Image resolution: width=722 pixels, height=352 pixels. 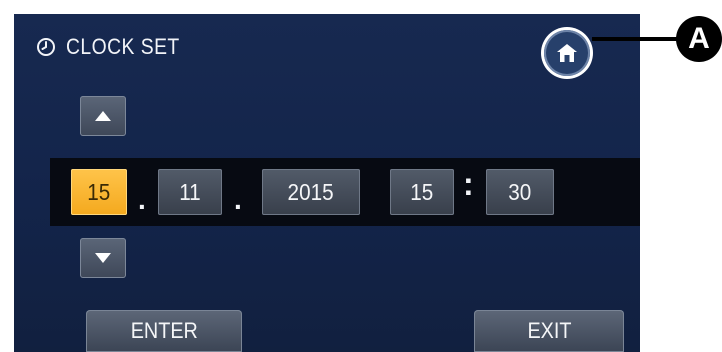 I want to click on title-bar: CLOCK SET, so click(x=115, y=47).